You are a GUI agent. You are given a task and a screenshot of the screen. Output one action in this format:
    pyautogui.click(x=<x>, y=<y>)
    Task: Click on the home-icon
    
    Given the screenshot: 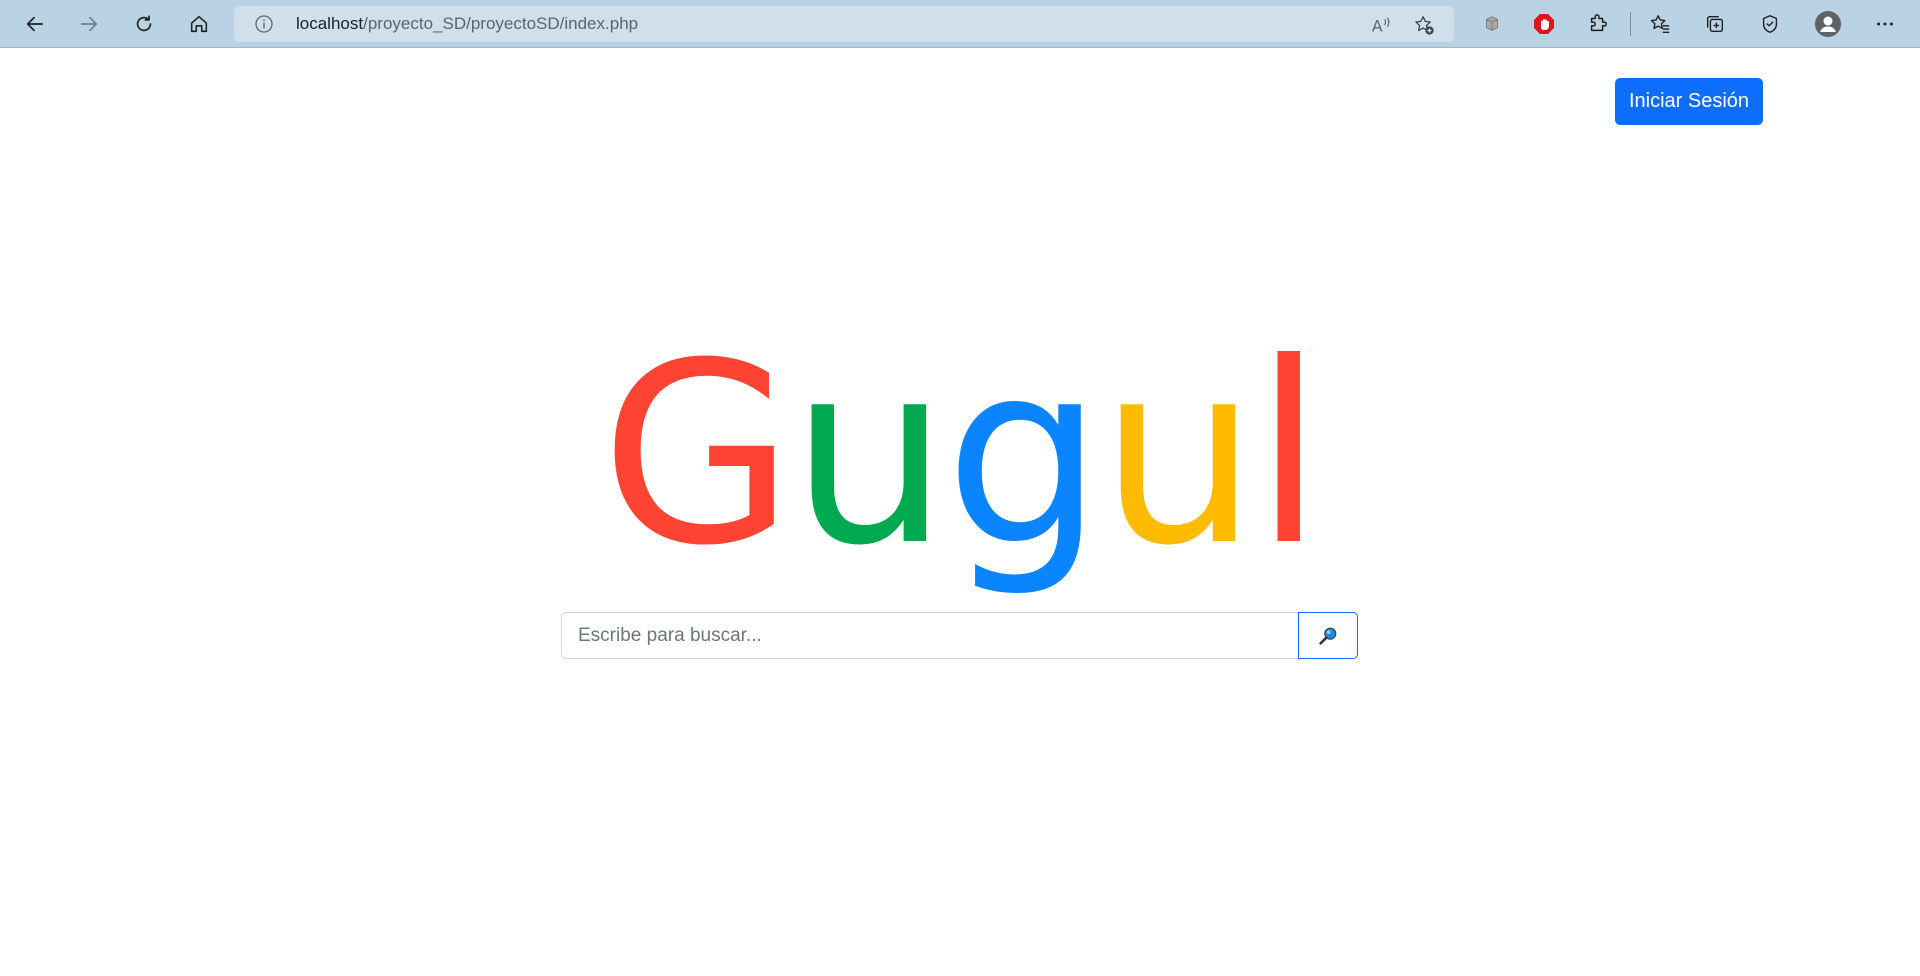 What is the action you would take?
    pyautogui.click(x=199, y=24)
    